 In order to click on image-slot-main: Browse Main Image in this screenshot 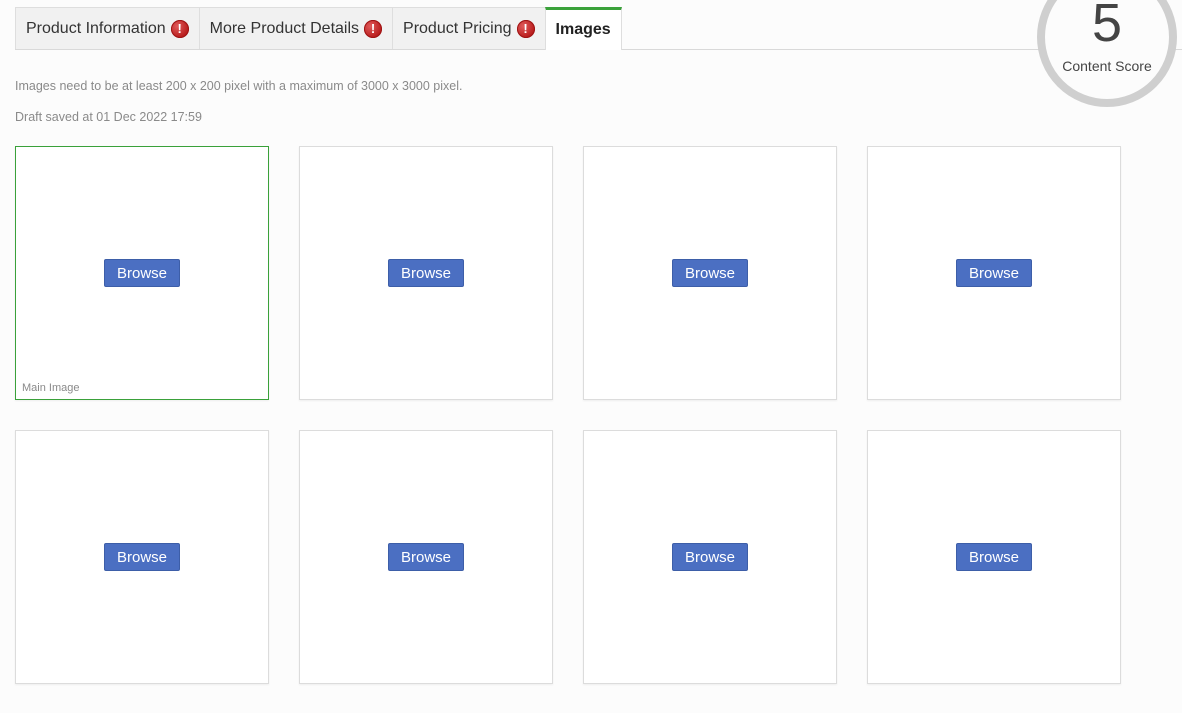, I will do `click(142, 273)`.